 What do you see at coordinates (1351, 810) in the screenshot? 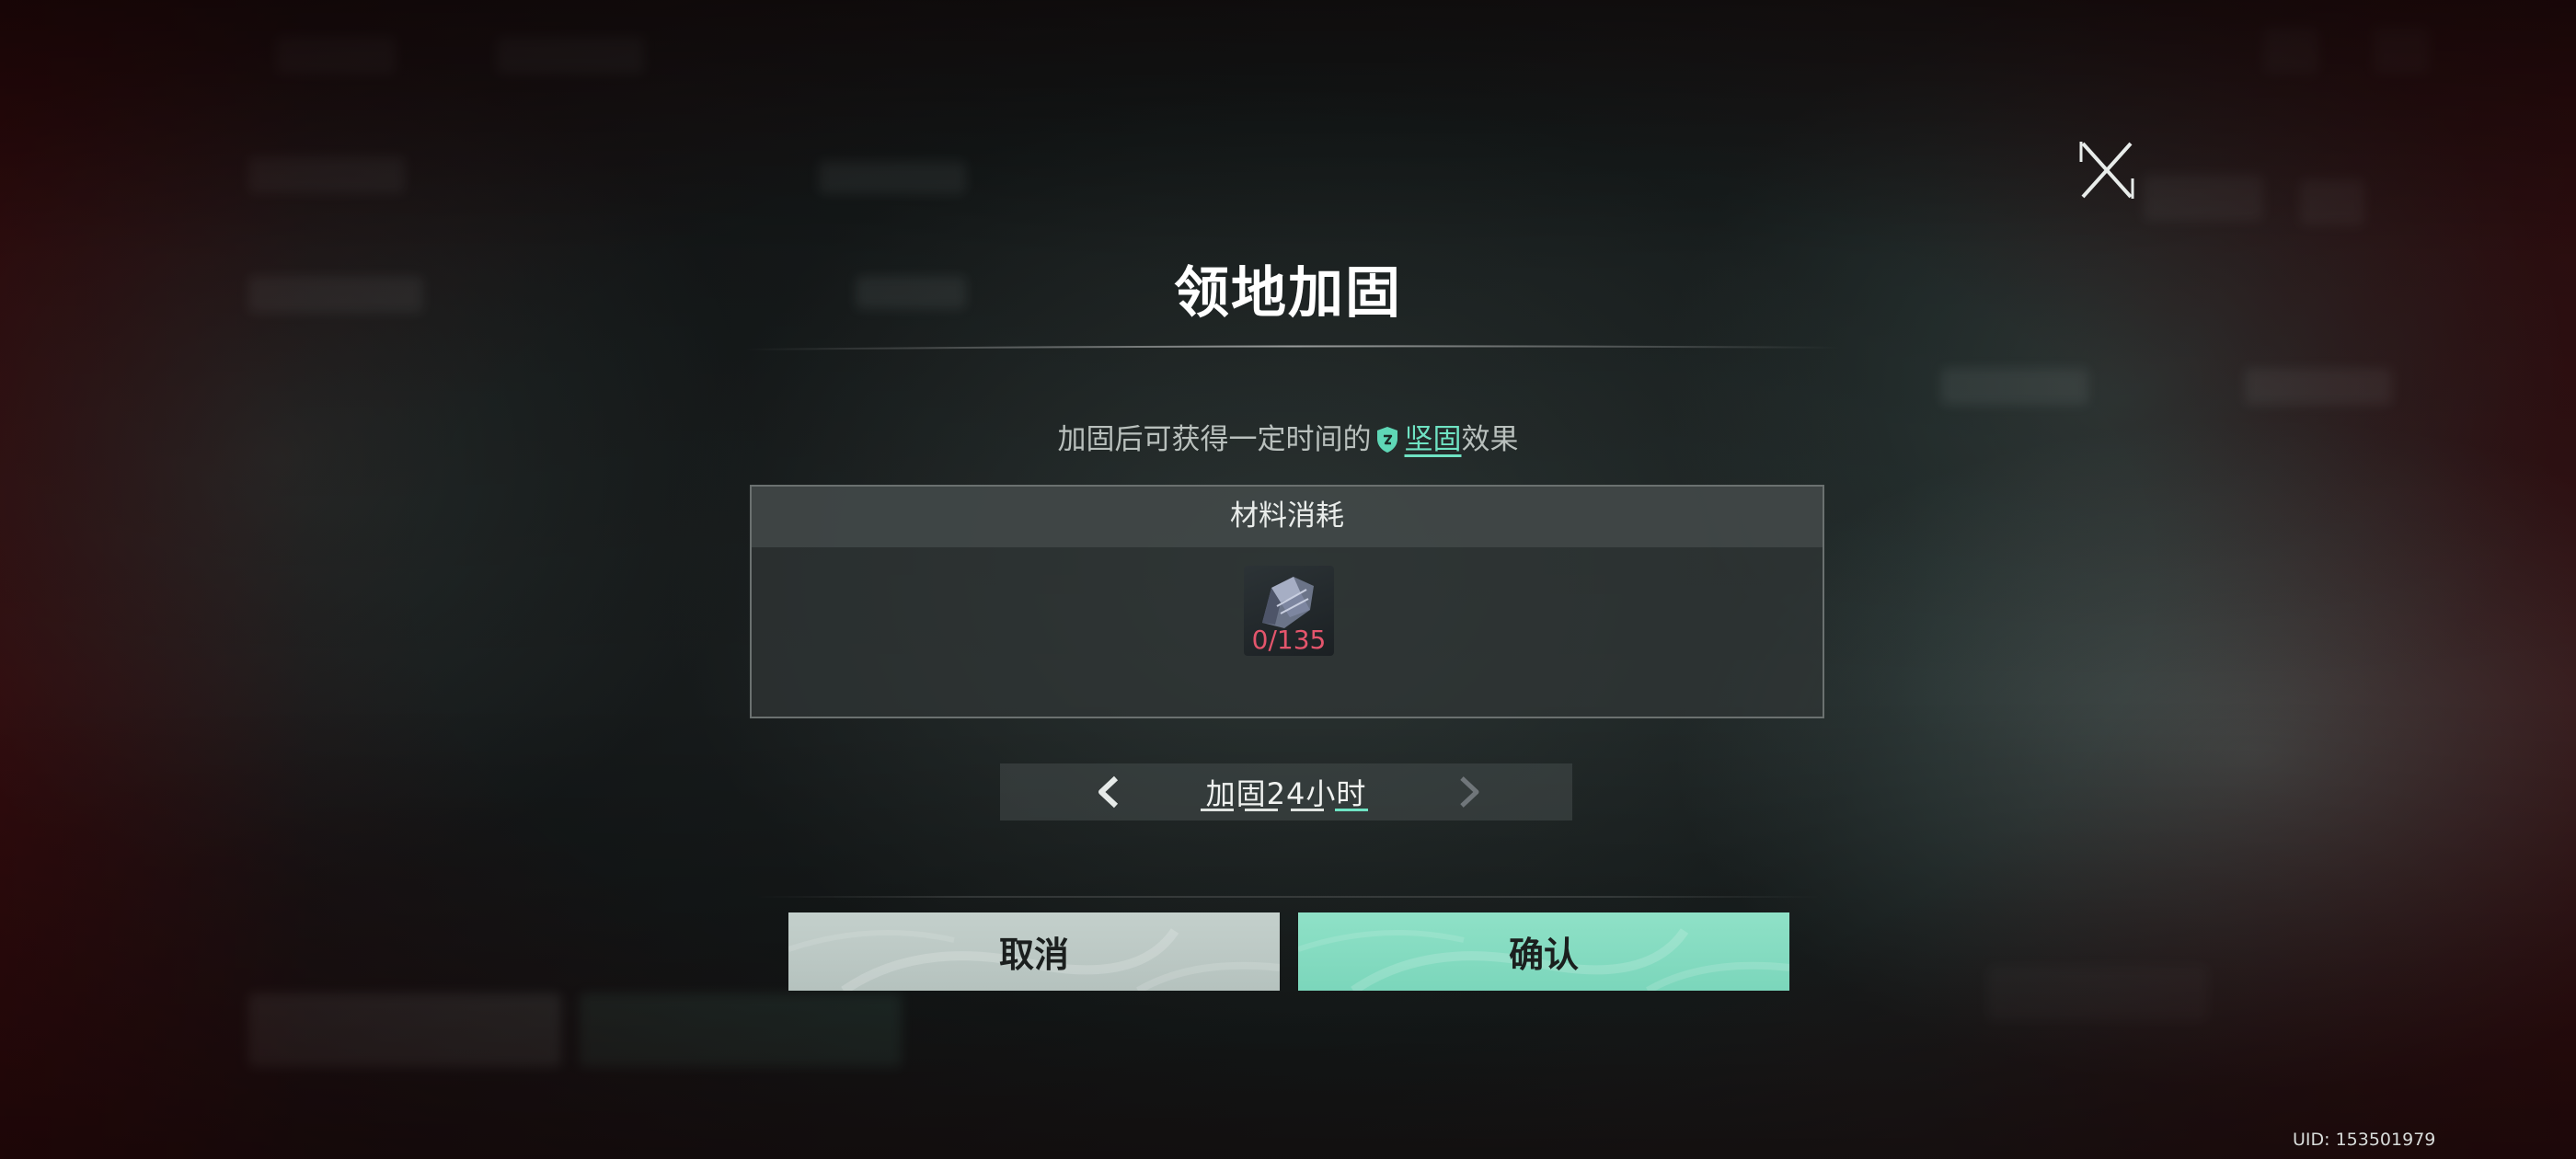
I see `step-mark-active` at bounding box center [1351, 810].